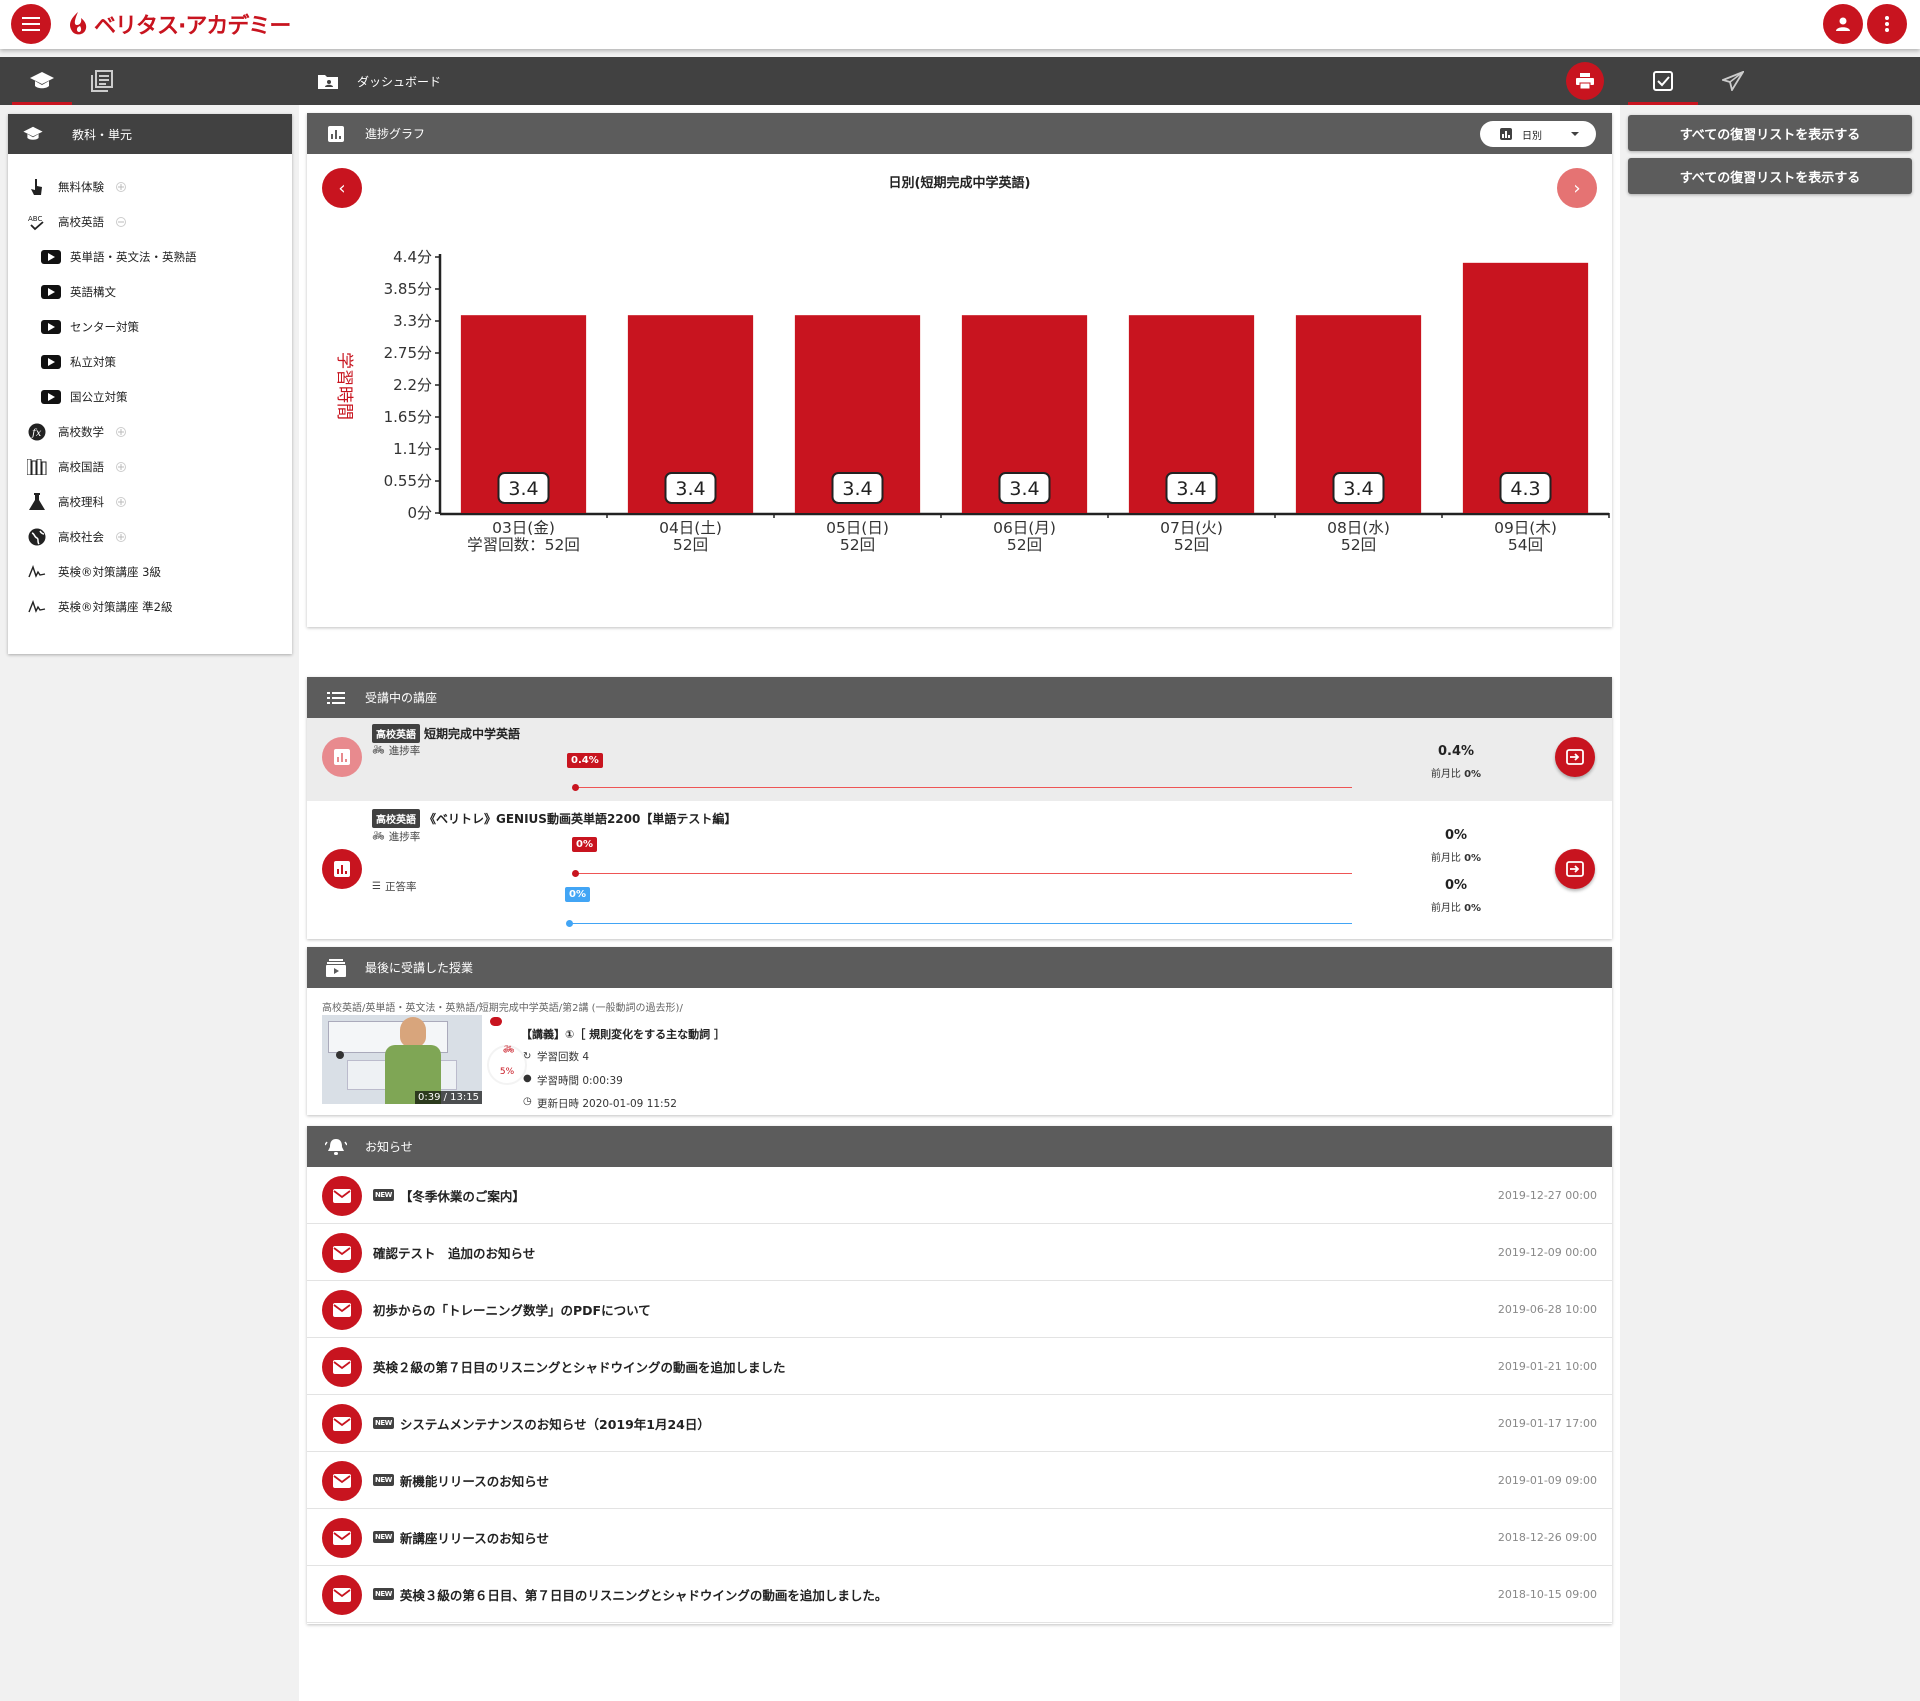  I want to click on subject-item-label: 高校社会, so click(81, 536).